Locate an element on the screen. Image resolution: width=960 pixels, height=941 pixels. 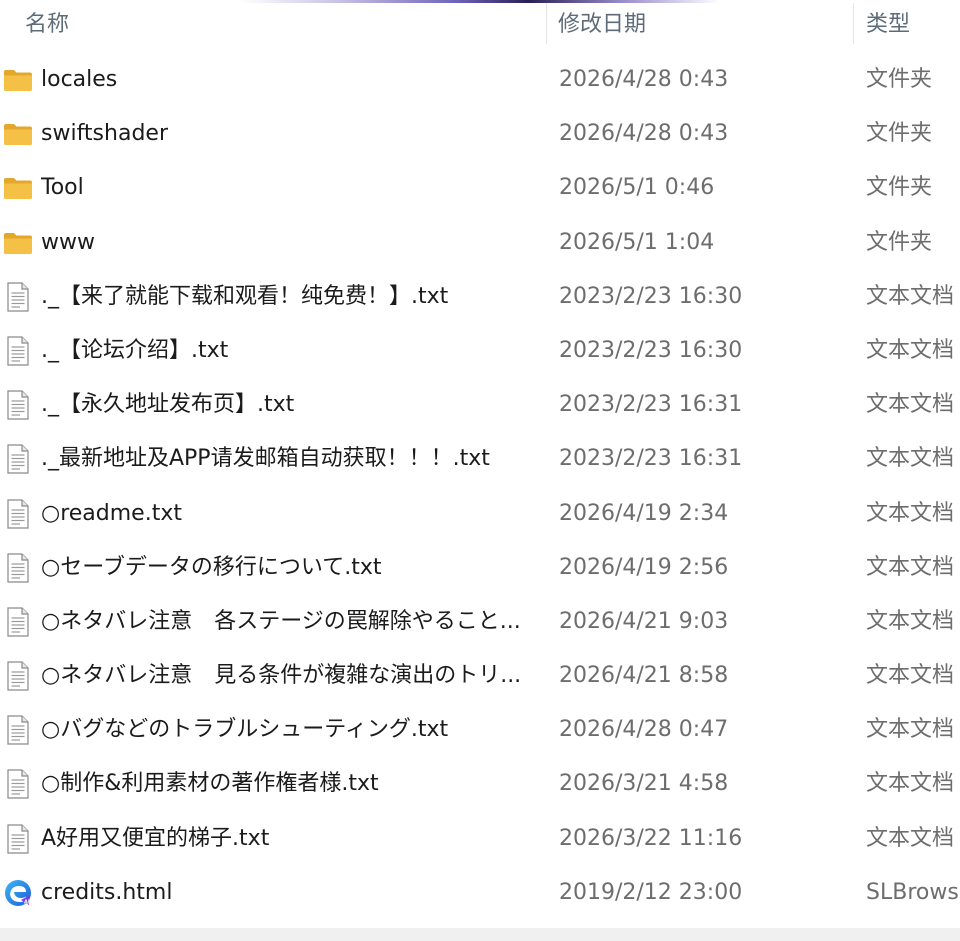
file-name: Tool is located at coordinates (62, 188).